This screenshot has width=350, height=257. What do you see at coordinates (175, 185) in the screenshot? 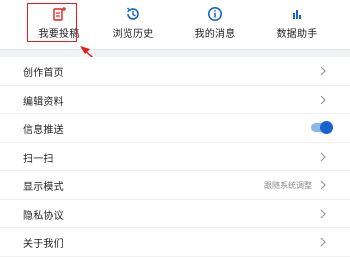
I see `menu-item-display-mode: 显示模式 跟随系统调整` at bounding box center [175, 185].